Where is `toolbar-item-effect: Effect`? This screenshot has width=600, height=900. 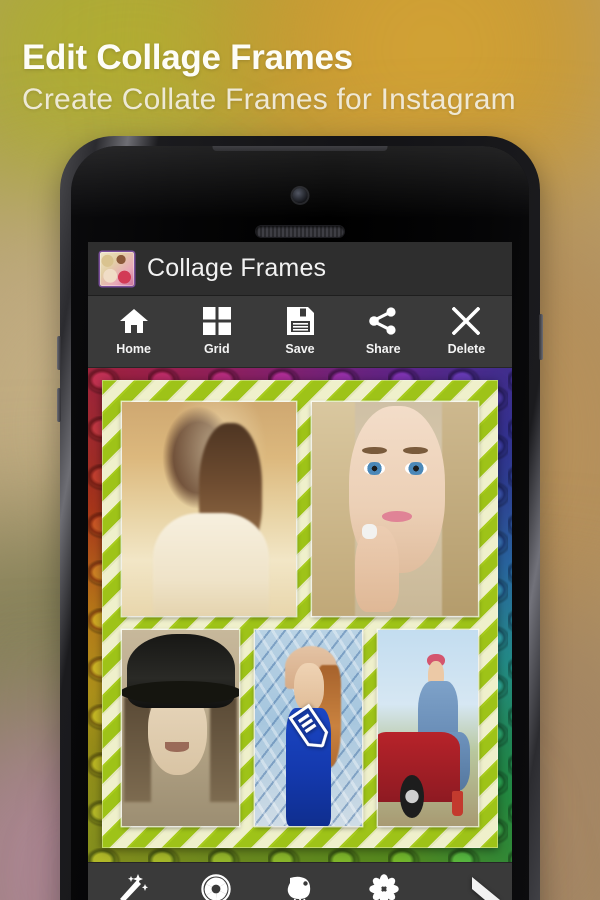
toolbar-item-effect: Effect is located at coordinates (132, 886).